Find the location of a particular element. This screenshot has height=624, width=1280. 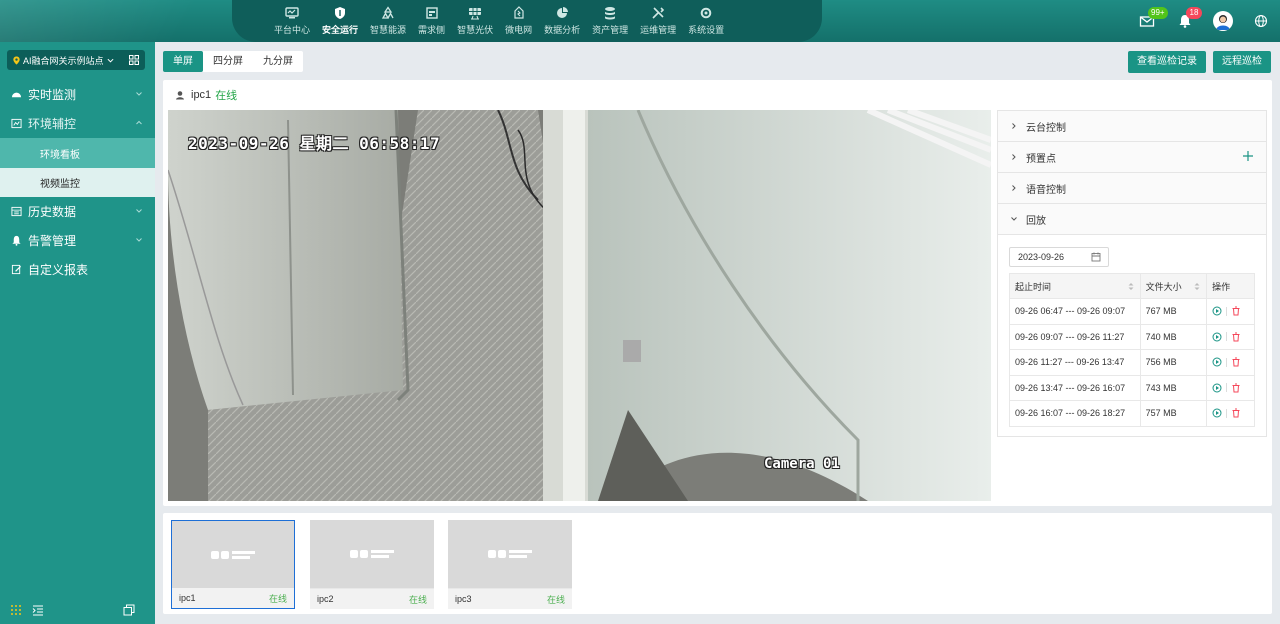

sidebar-subitem-env-board: 环境看板 is located at coordinates (77, 153).